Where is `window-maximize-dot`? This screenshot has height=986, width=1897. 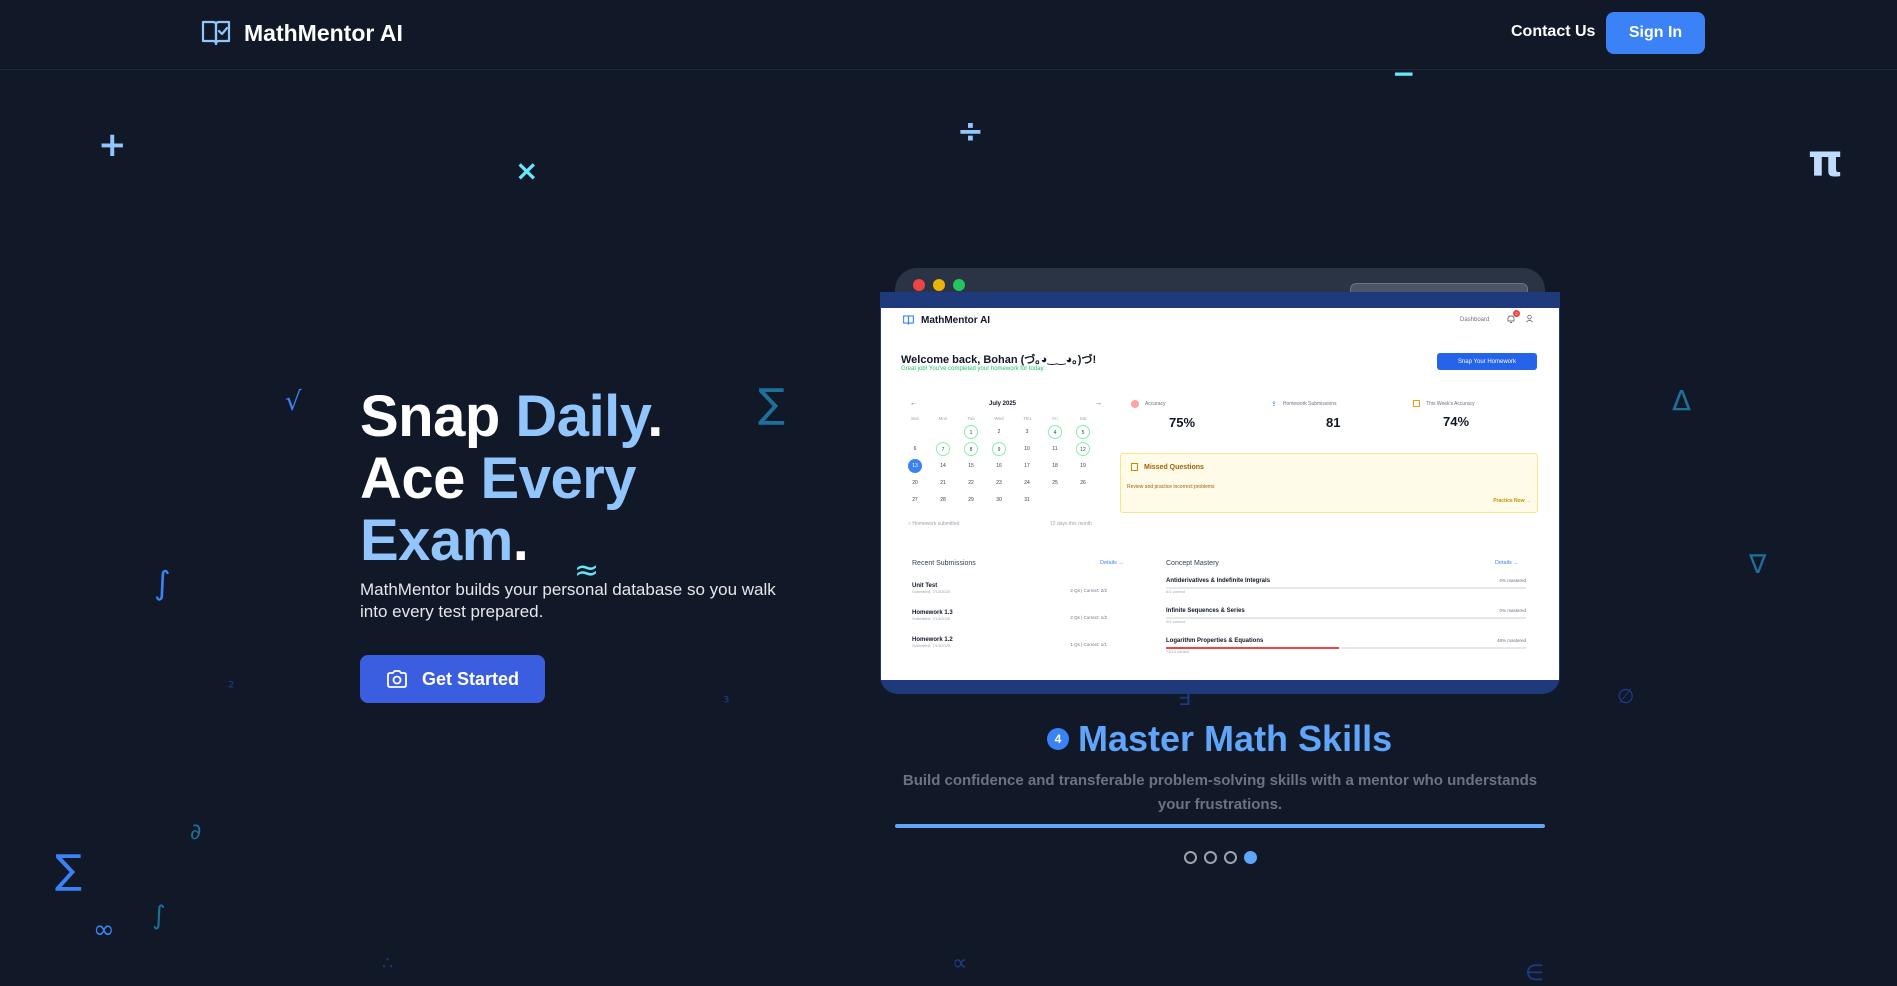 window-maximize-dot is located at coordinates (959, 285).